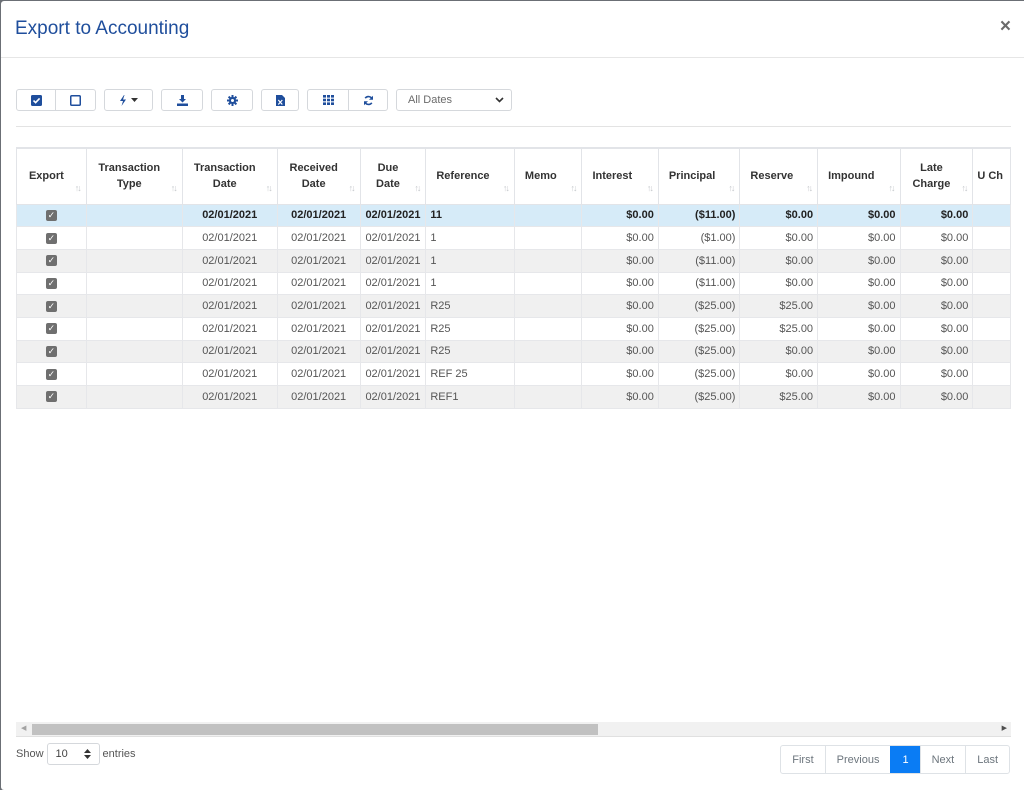 This screenshot has width=1024, height=790. I want to click on column-header: Due Date ↑↓, so click(393, 176).